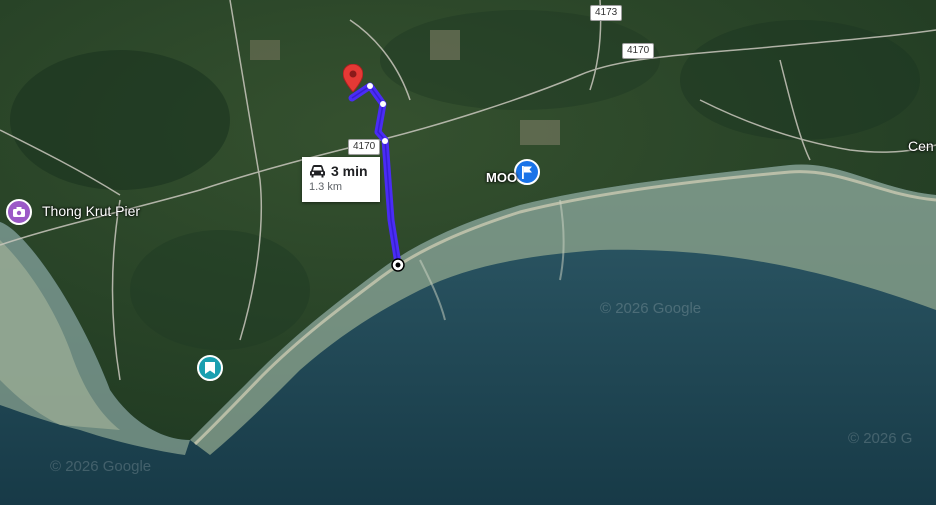 The width and height of the screenshot is (936, 505). Describe the element at coordinates (501, 177) in the screenshot. I see `place-label-moo: MOO` at that location.